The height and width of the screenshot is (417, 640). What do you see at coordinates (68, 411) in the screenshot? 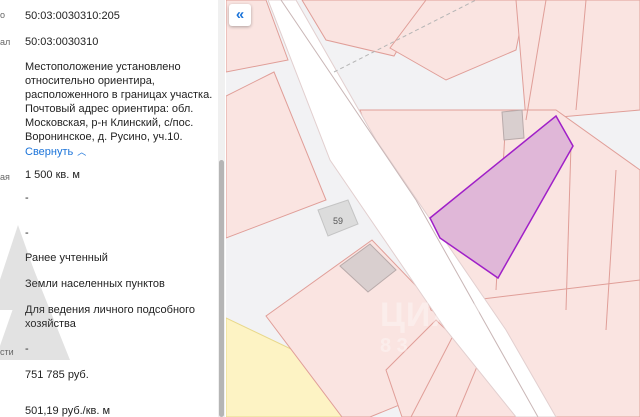
I see `price-per-sqm-value: 501,19 руб./кв. м` at bounding box center [68, 411].